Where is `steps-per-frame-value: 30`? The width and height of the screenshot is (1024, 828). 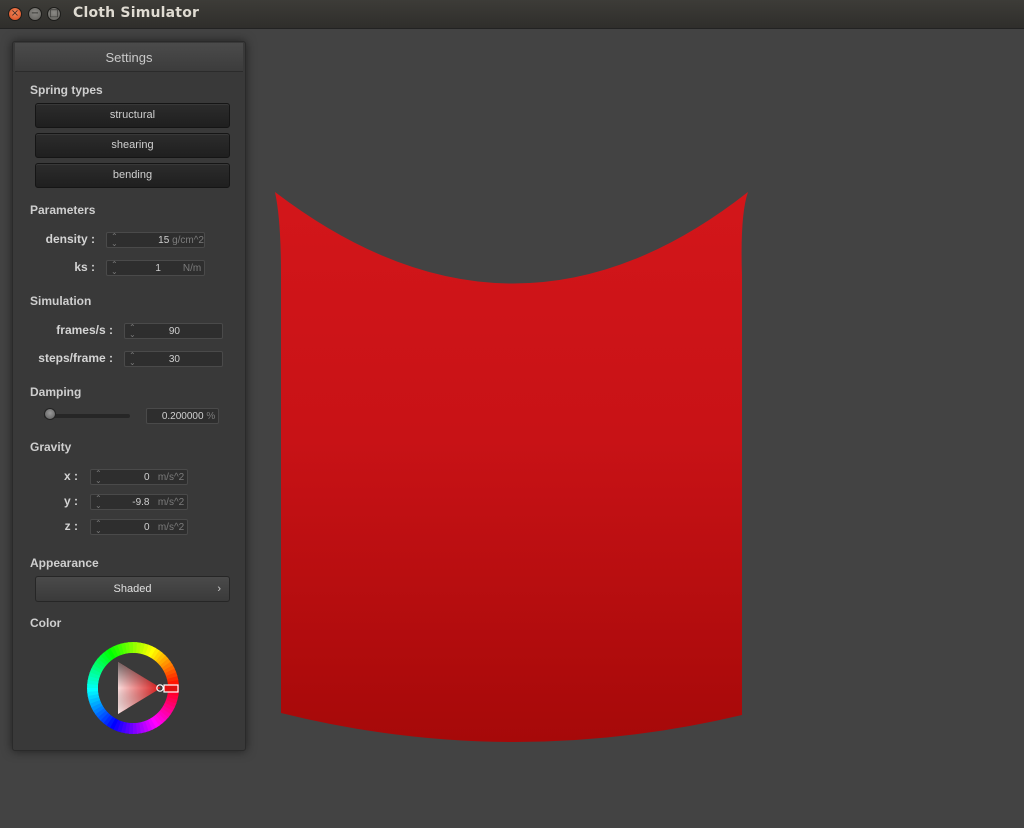 steps-per-frame-value: 30 is located at coordinates (174, 359).